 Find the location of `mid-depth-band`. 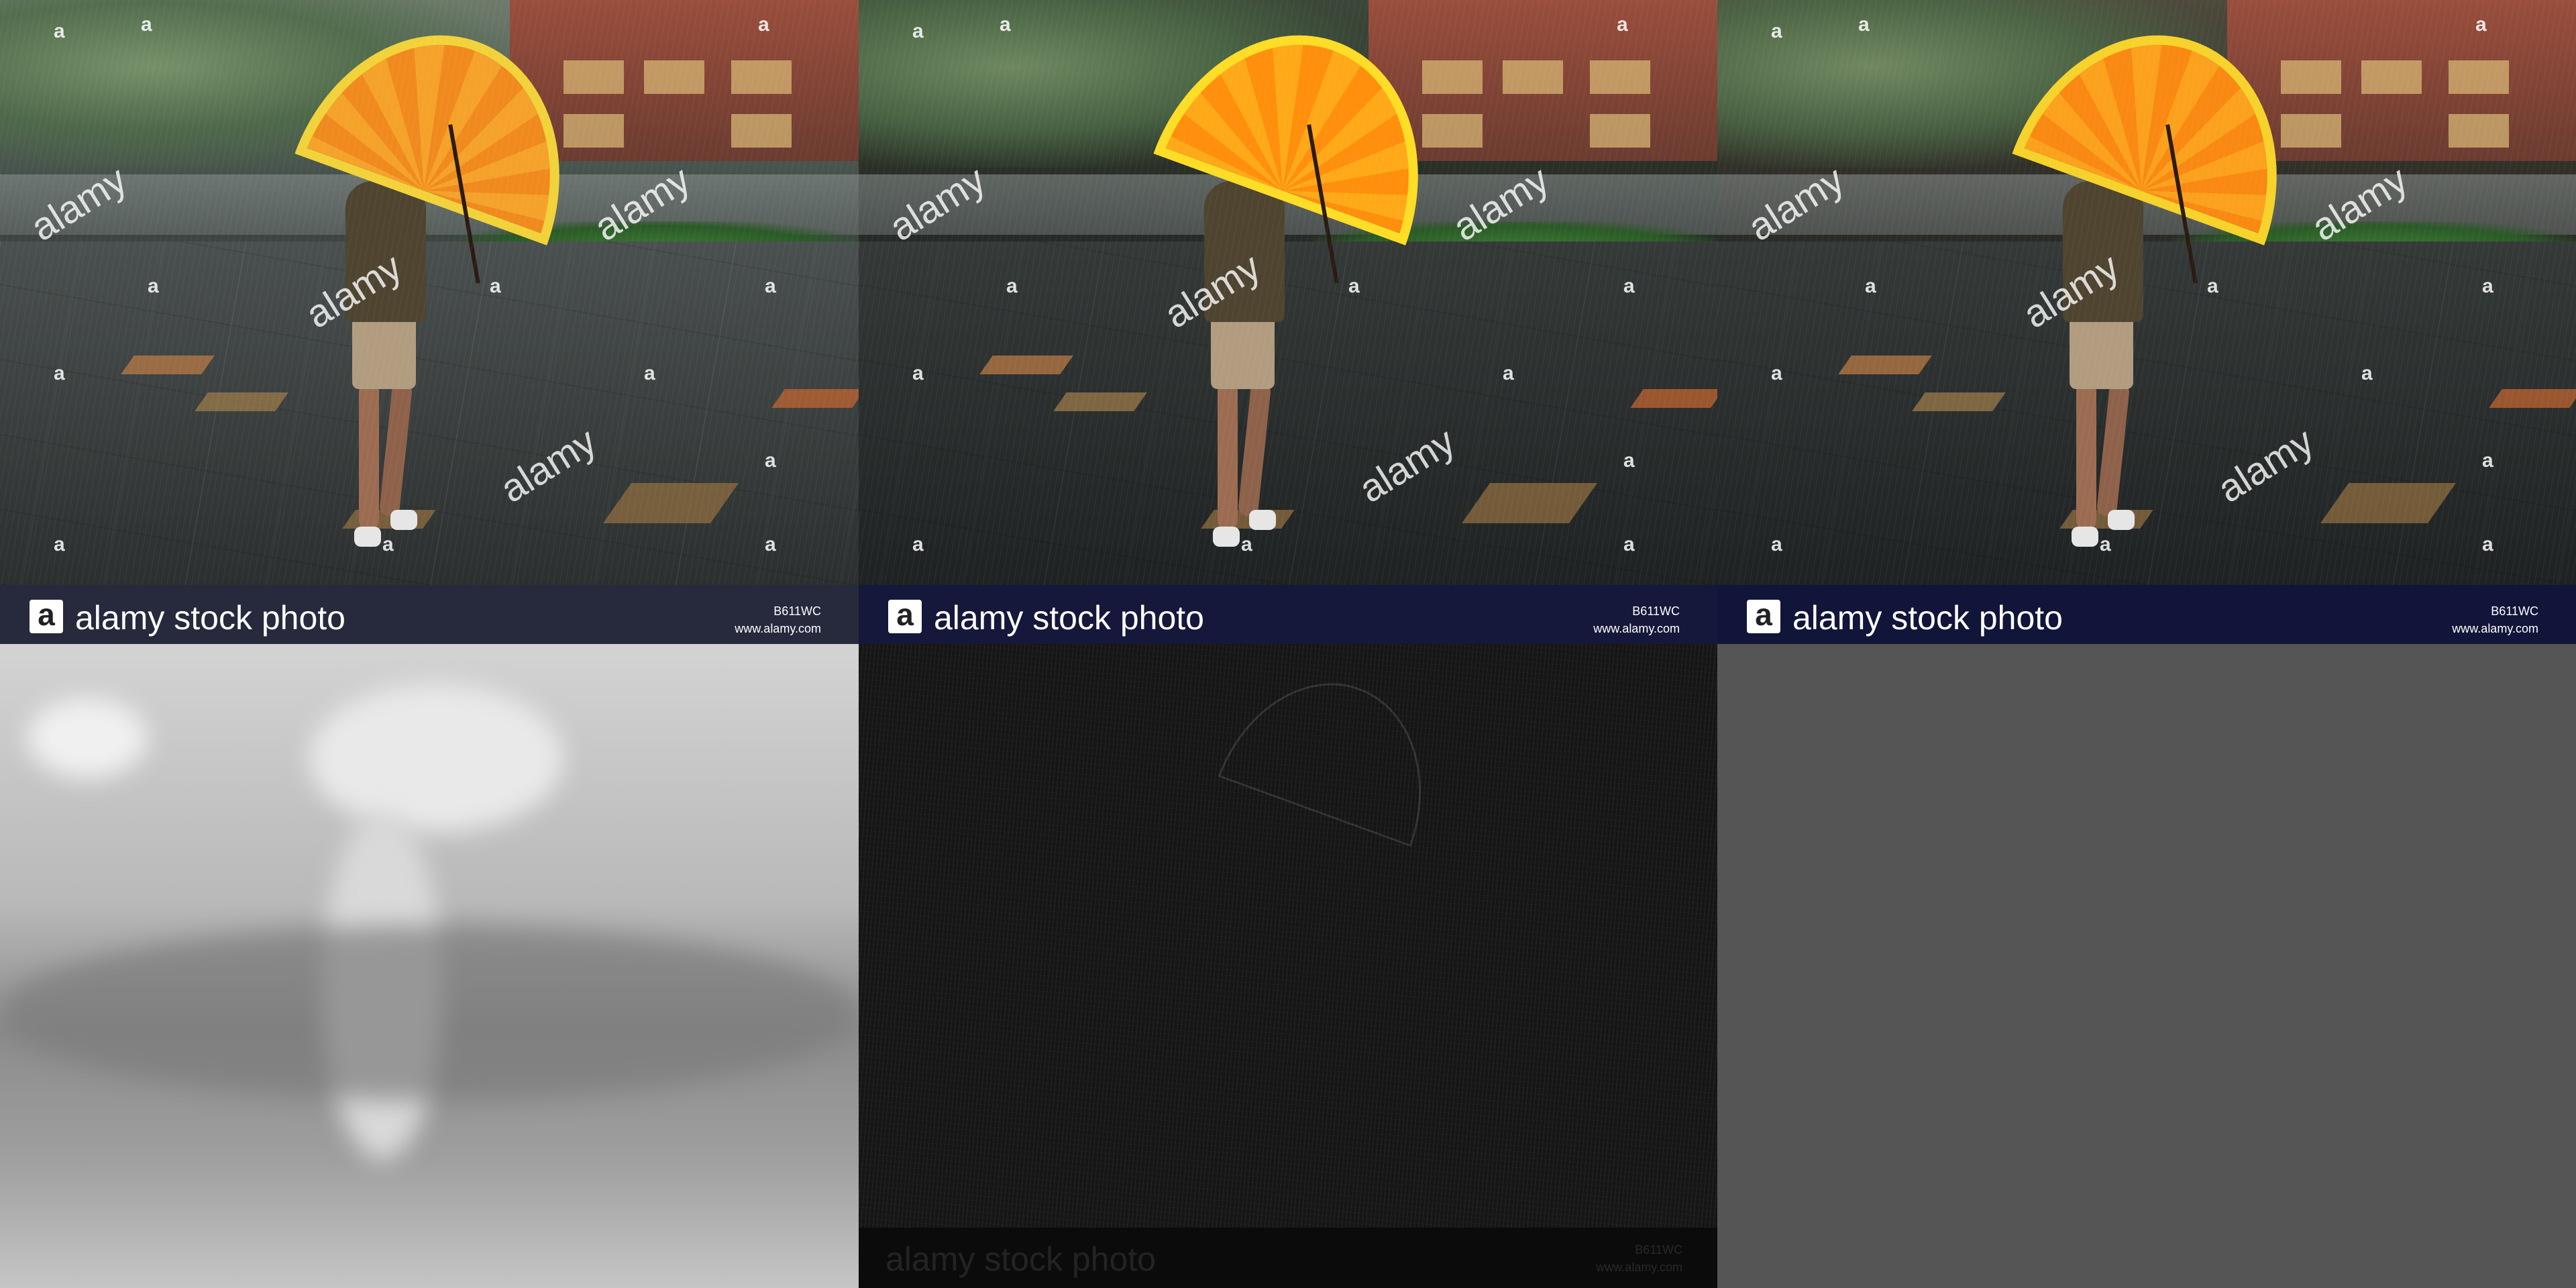

mid-depth-band is located at coordinates (429, 1013).